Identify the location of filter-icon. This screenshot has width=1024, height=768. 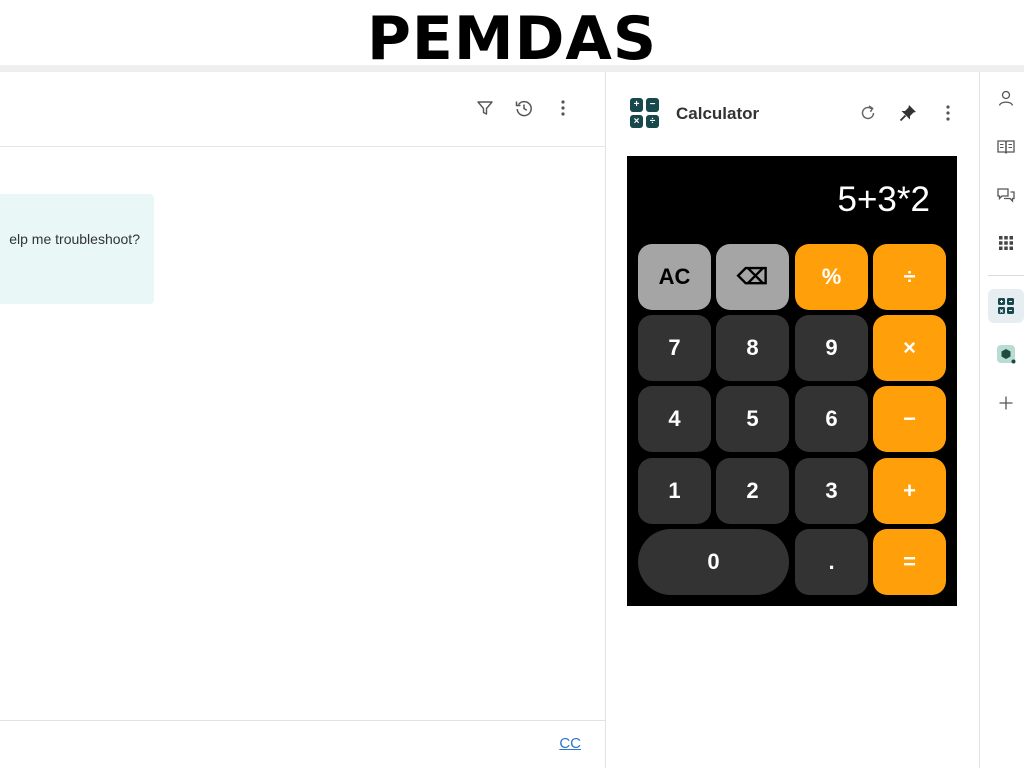
(485, 108).